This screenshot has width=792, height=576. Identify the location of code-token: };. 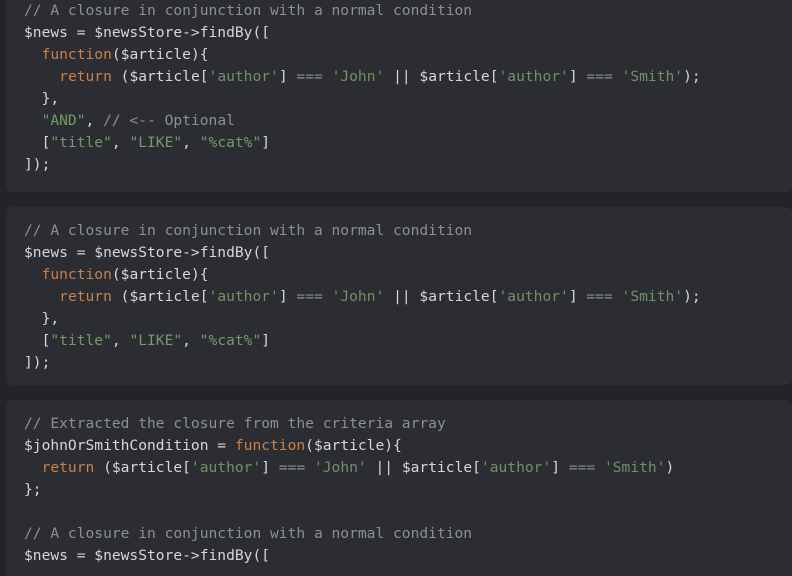
(33, 489).